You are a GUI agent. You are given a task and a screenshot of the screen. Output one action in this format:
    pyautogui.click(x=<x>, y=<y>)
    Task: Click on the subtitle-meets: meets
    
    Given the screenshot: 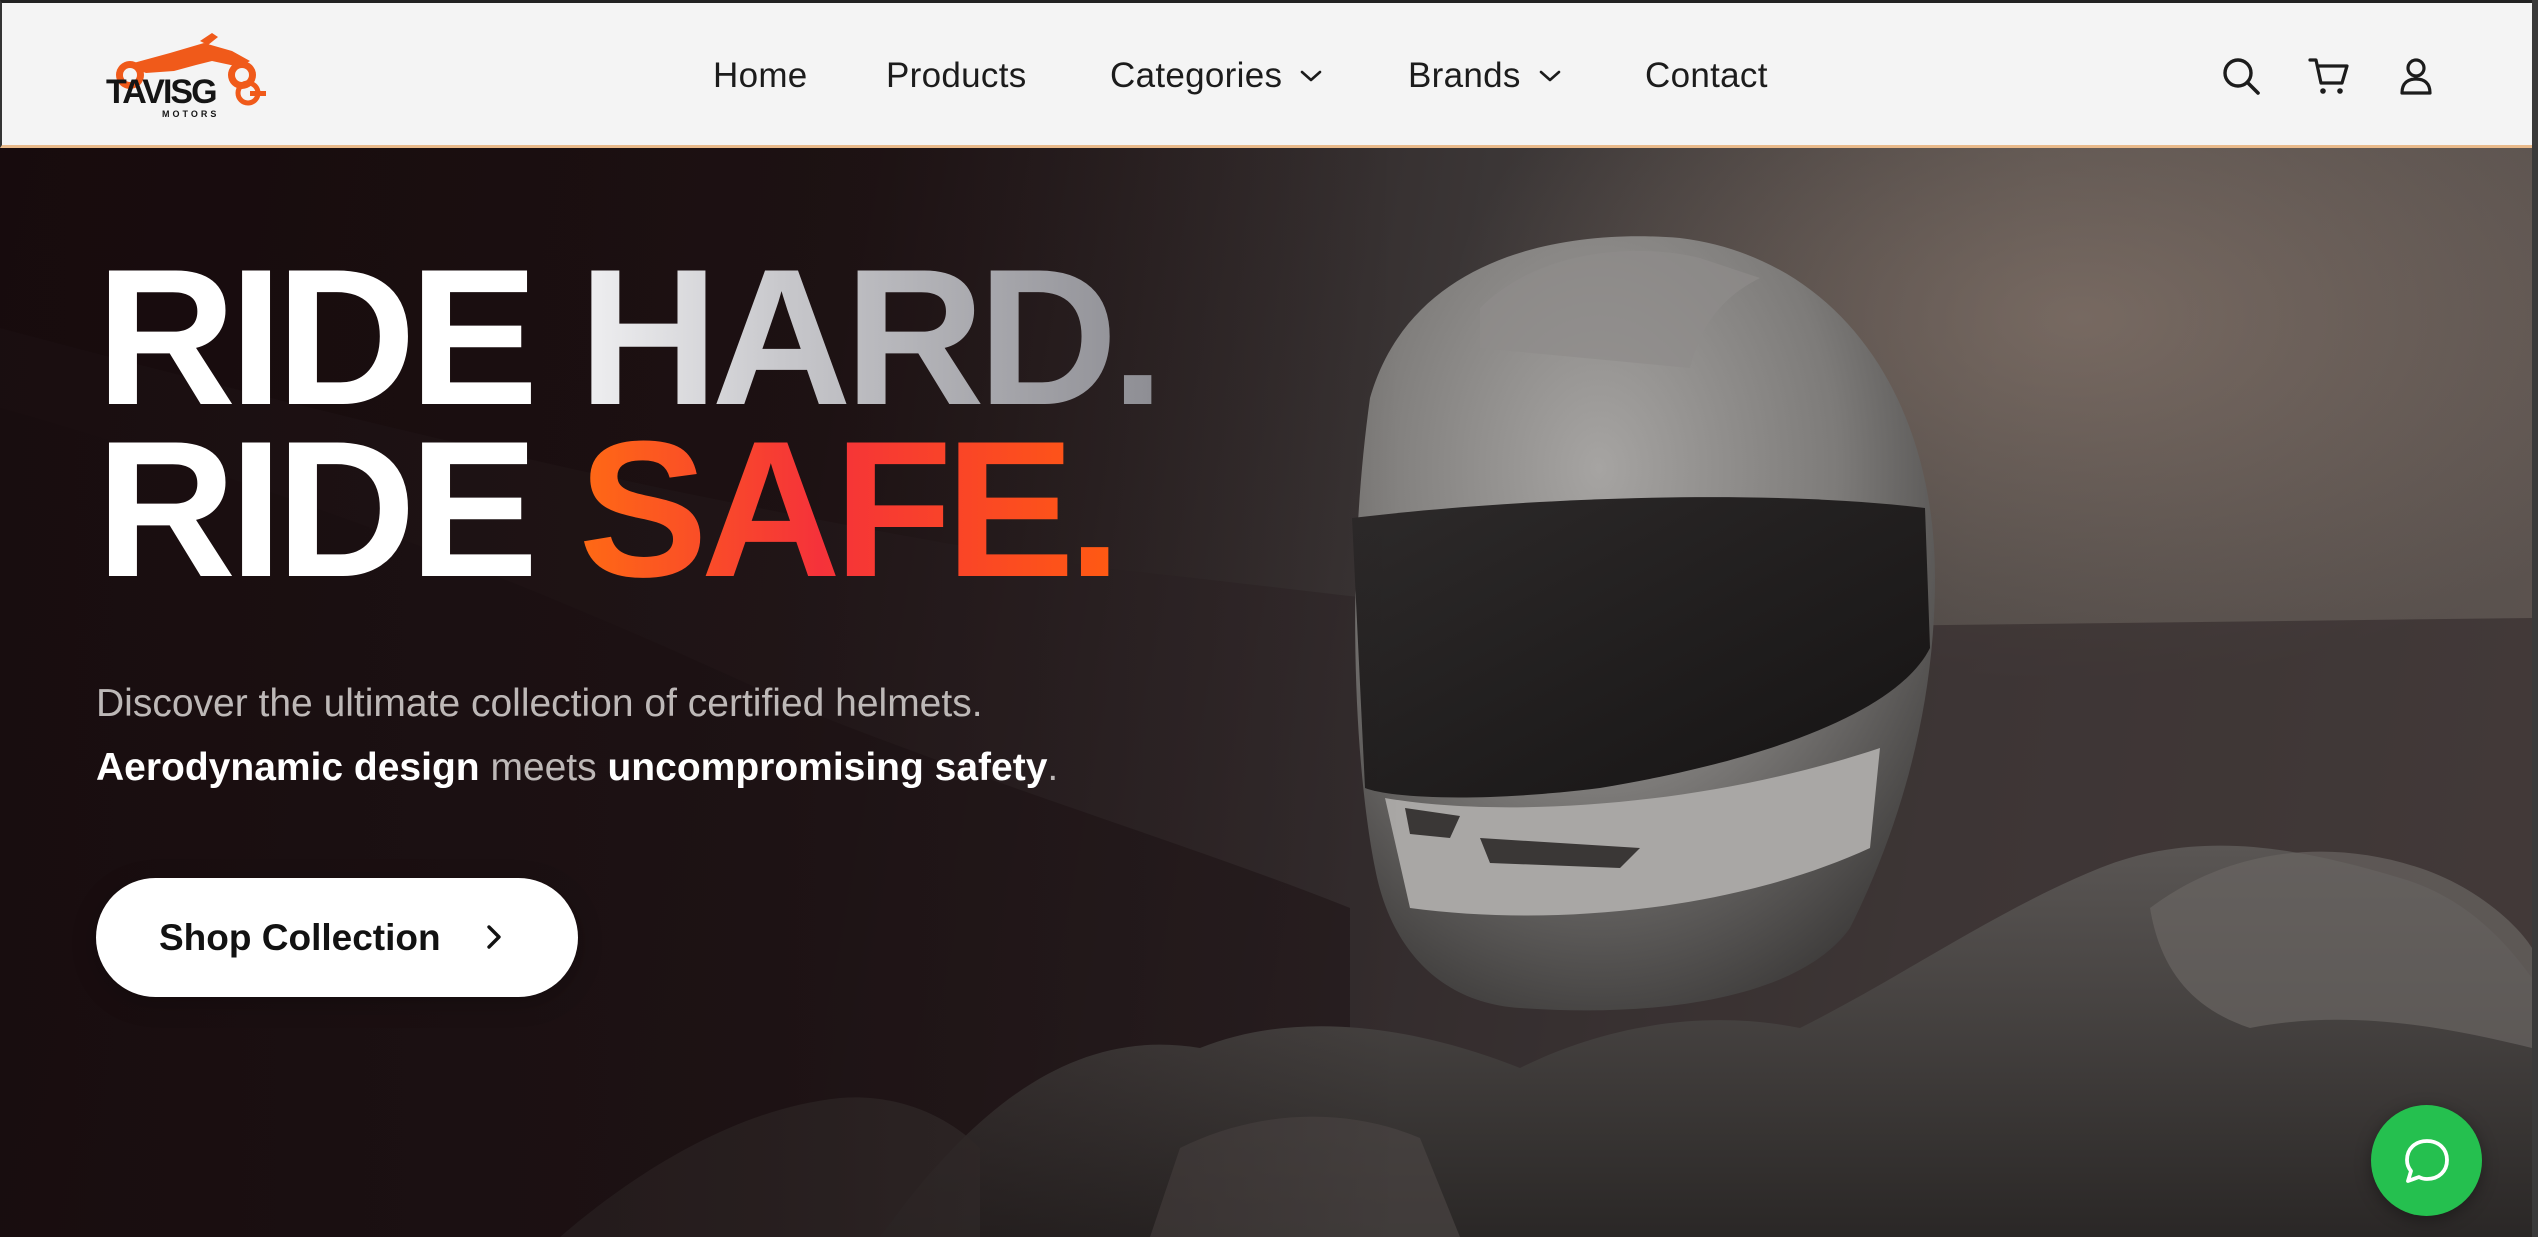 What is the action you would take?
    pyautogui.click(x=543, y=767)
    